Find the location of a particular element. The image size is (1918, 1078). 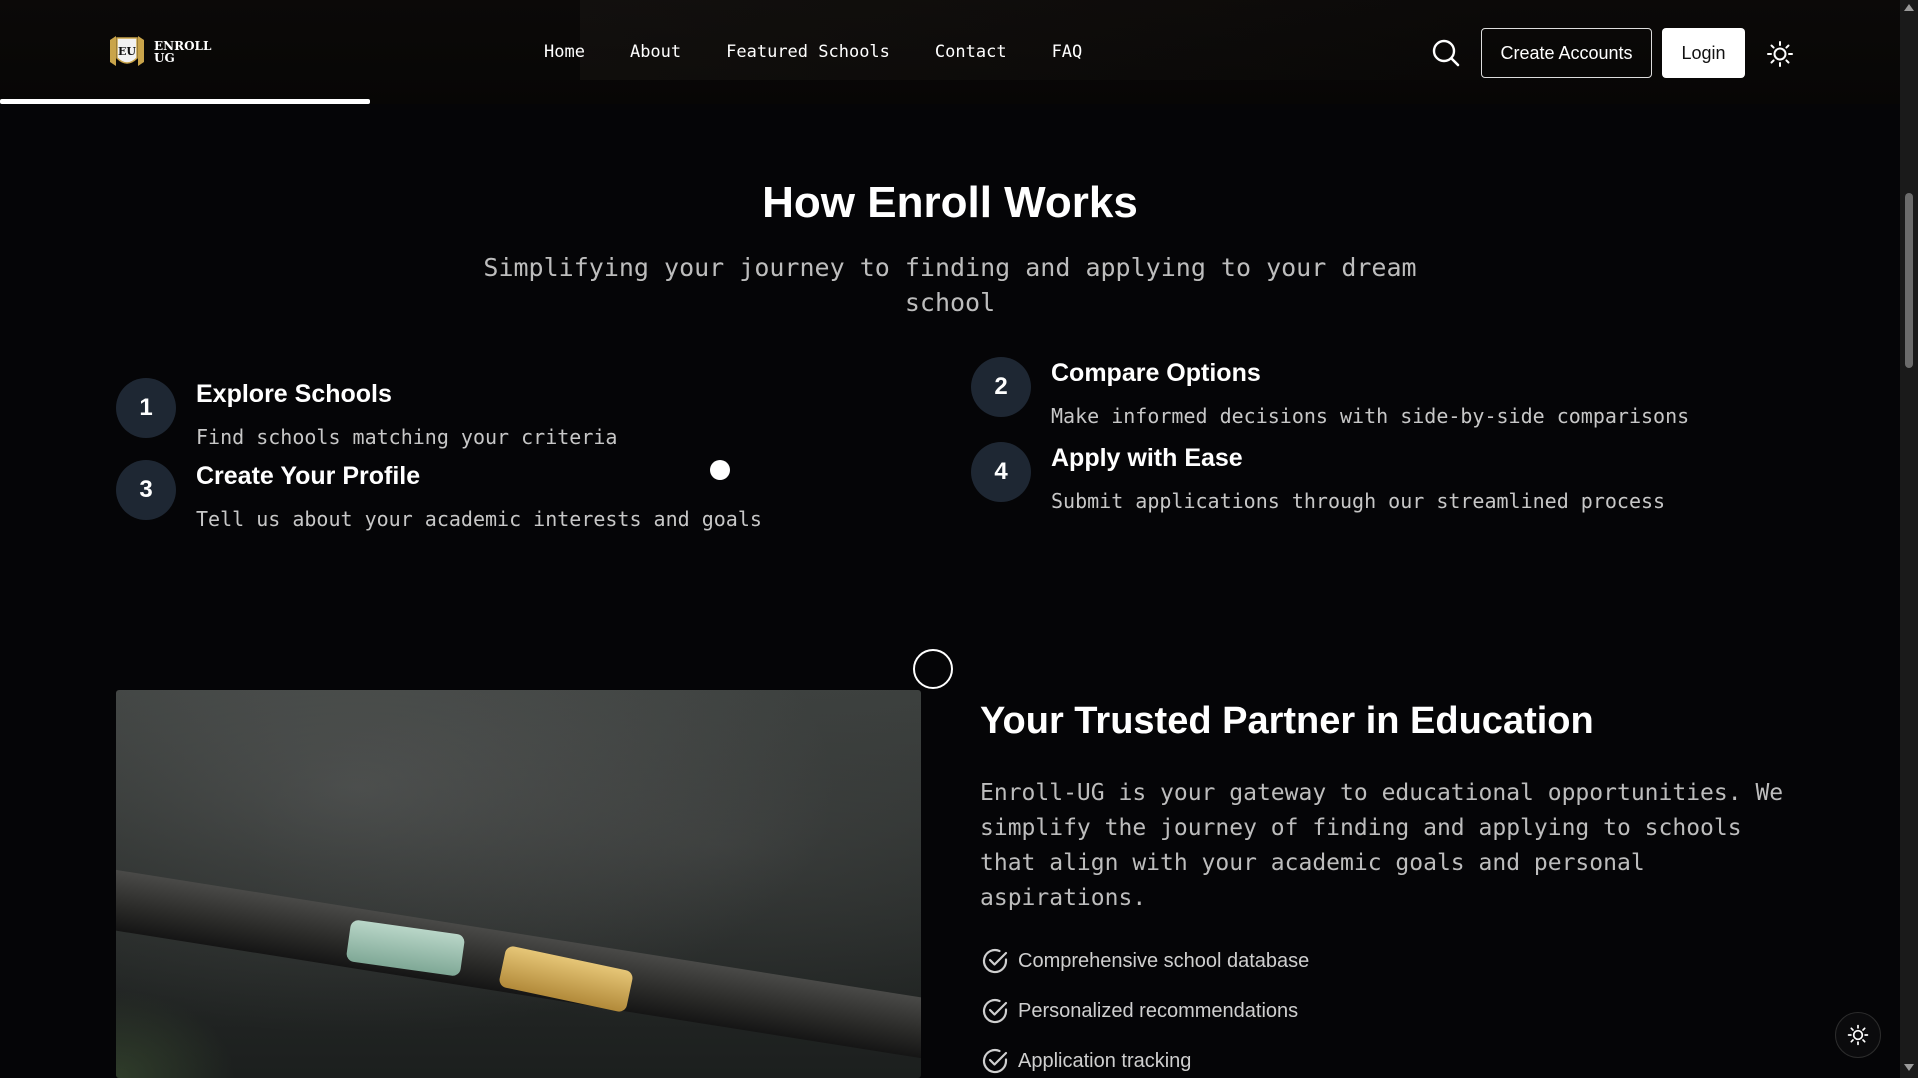

step-number: 2 is located at coordinates (1001, 387).